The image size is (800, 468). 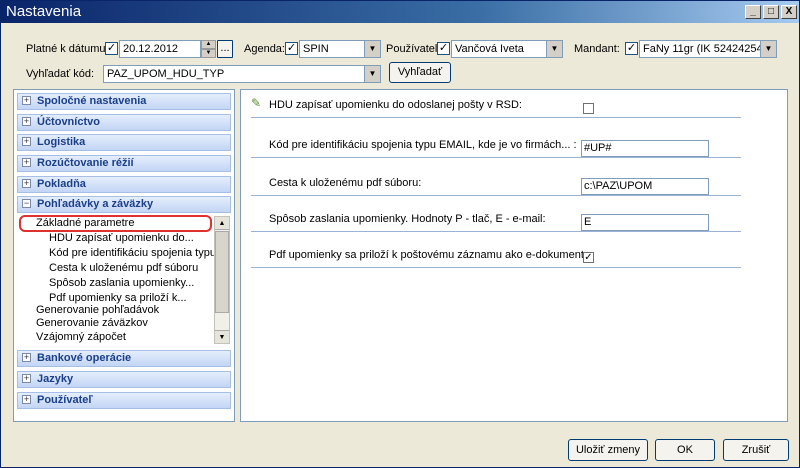 I want to click on user-value: Vančová Iveta, so click(x=489, y=49).